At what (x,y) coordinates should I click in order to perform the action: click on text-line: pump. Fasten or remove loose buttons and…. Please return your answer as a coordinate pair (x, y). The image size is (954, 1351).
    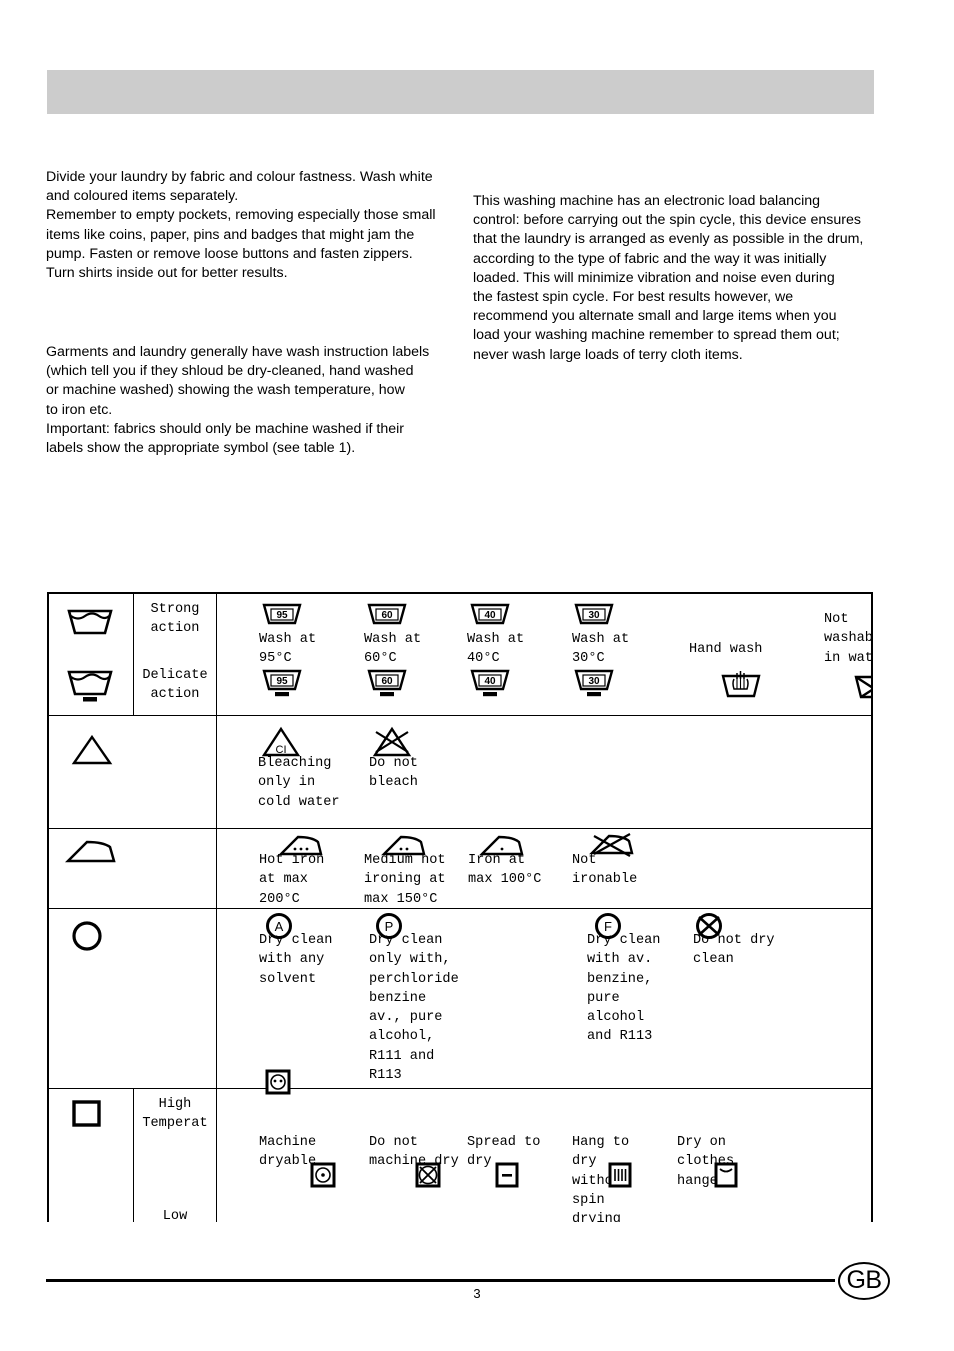
    Looking at the image, I should click on (229, 253).